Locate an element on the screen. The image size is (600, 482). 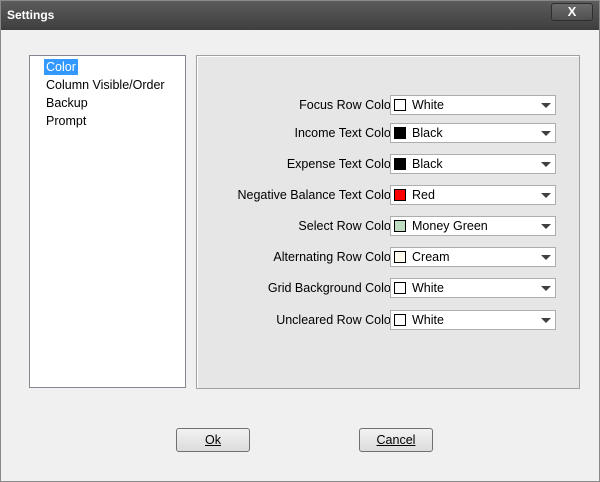
category-item-backup: Backup is located at coordinates (67, 103).